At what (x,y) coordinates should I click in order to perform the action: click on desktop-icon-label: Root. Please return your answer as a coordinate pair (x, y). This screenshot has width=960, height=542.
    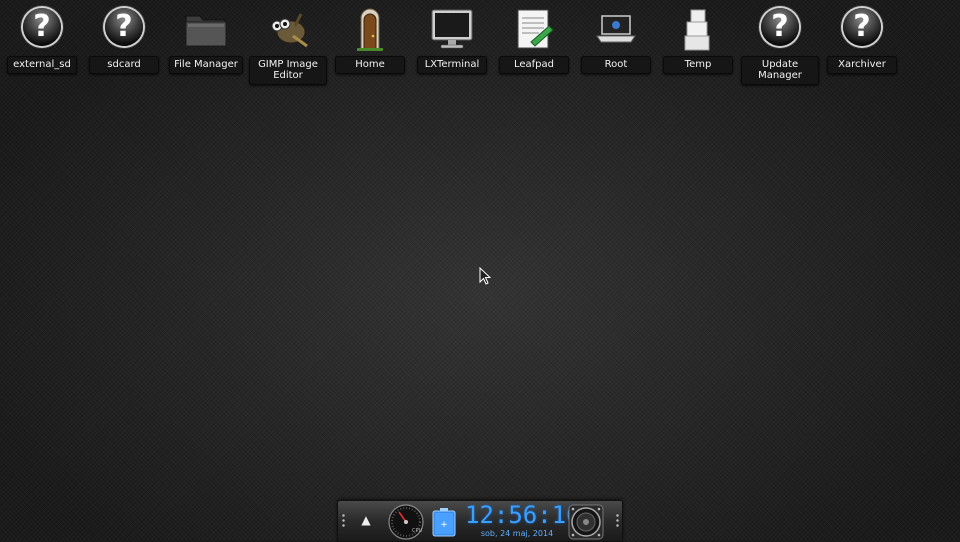
    Looking at the image, I should click on (616, 65).